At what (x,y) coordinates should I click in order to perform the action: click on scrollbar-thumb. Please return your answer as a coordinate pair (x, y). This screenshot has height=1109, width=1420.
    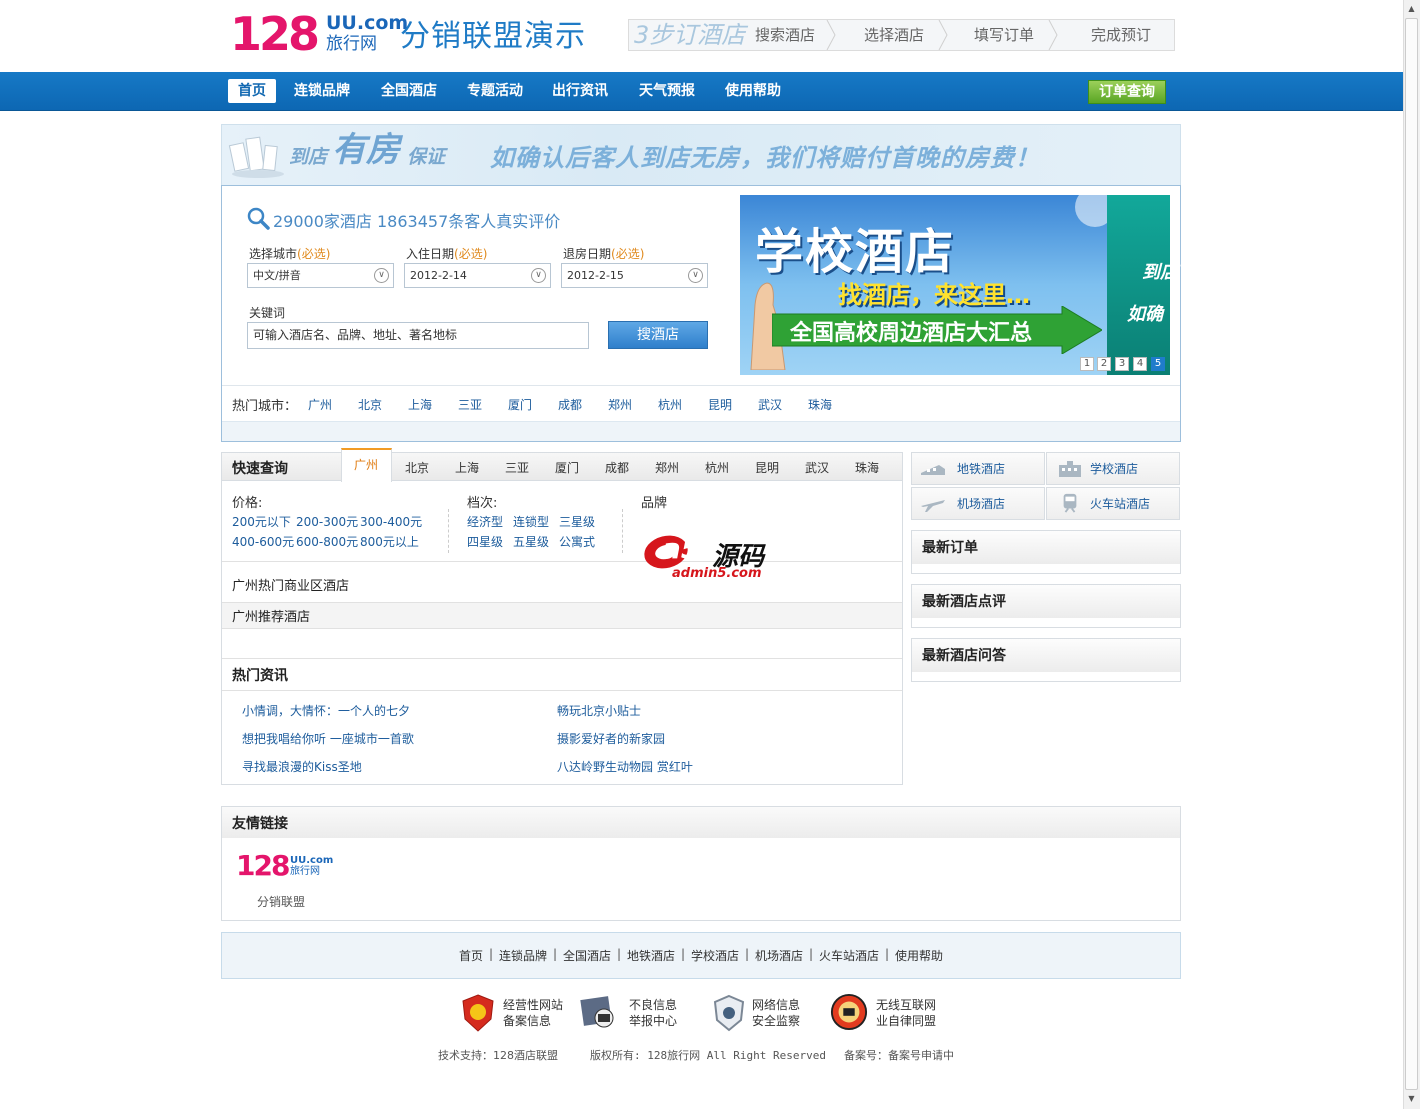
    Looking at the image, I should click on (1411, 554).